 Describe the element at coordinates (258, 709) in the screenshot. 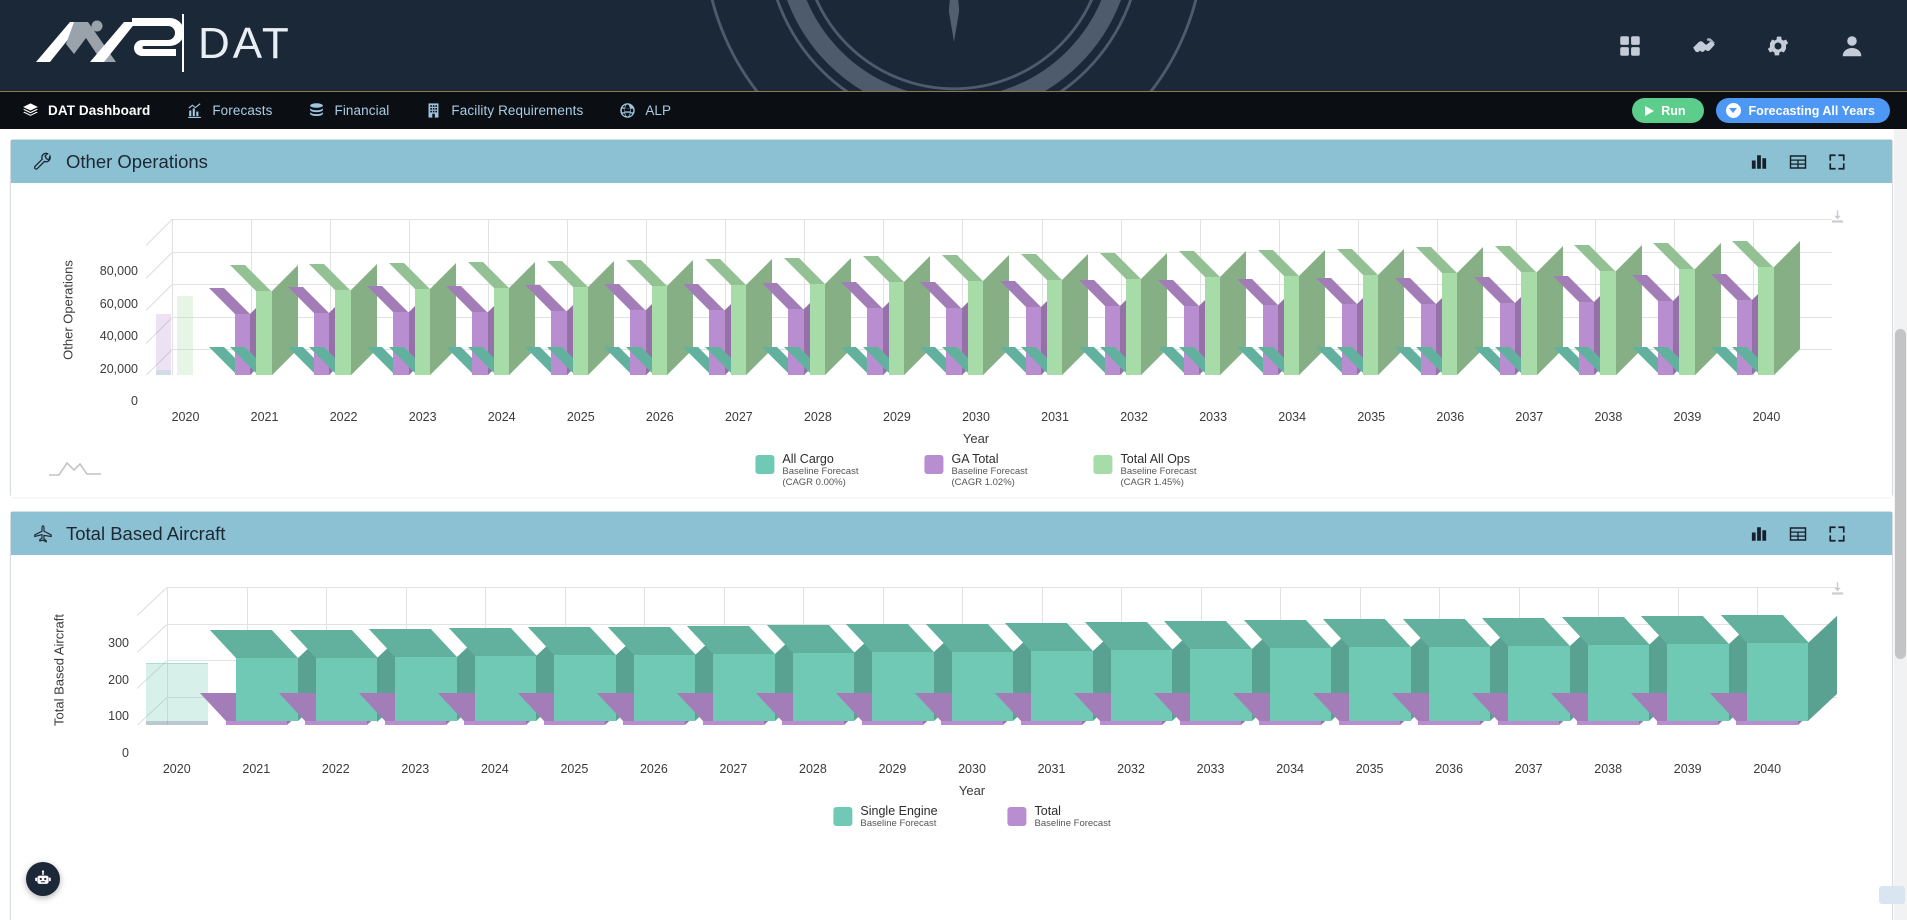

I see `bar-2021-total` at that location.